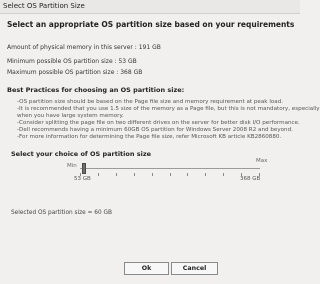 This screenshot has height=284, width=320. I want to click on slider-min-value: 53 GB, so click(82, 179).